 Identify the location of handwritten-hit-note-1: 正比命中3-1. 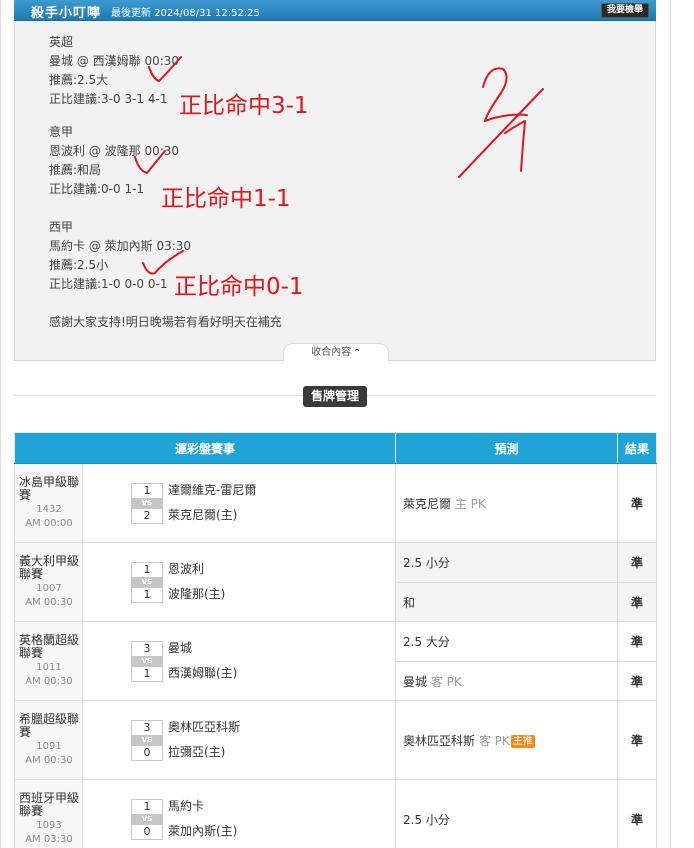
(244, 106).